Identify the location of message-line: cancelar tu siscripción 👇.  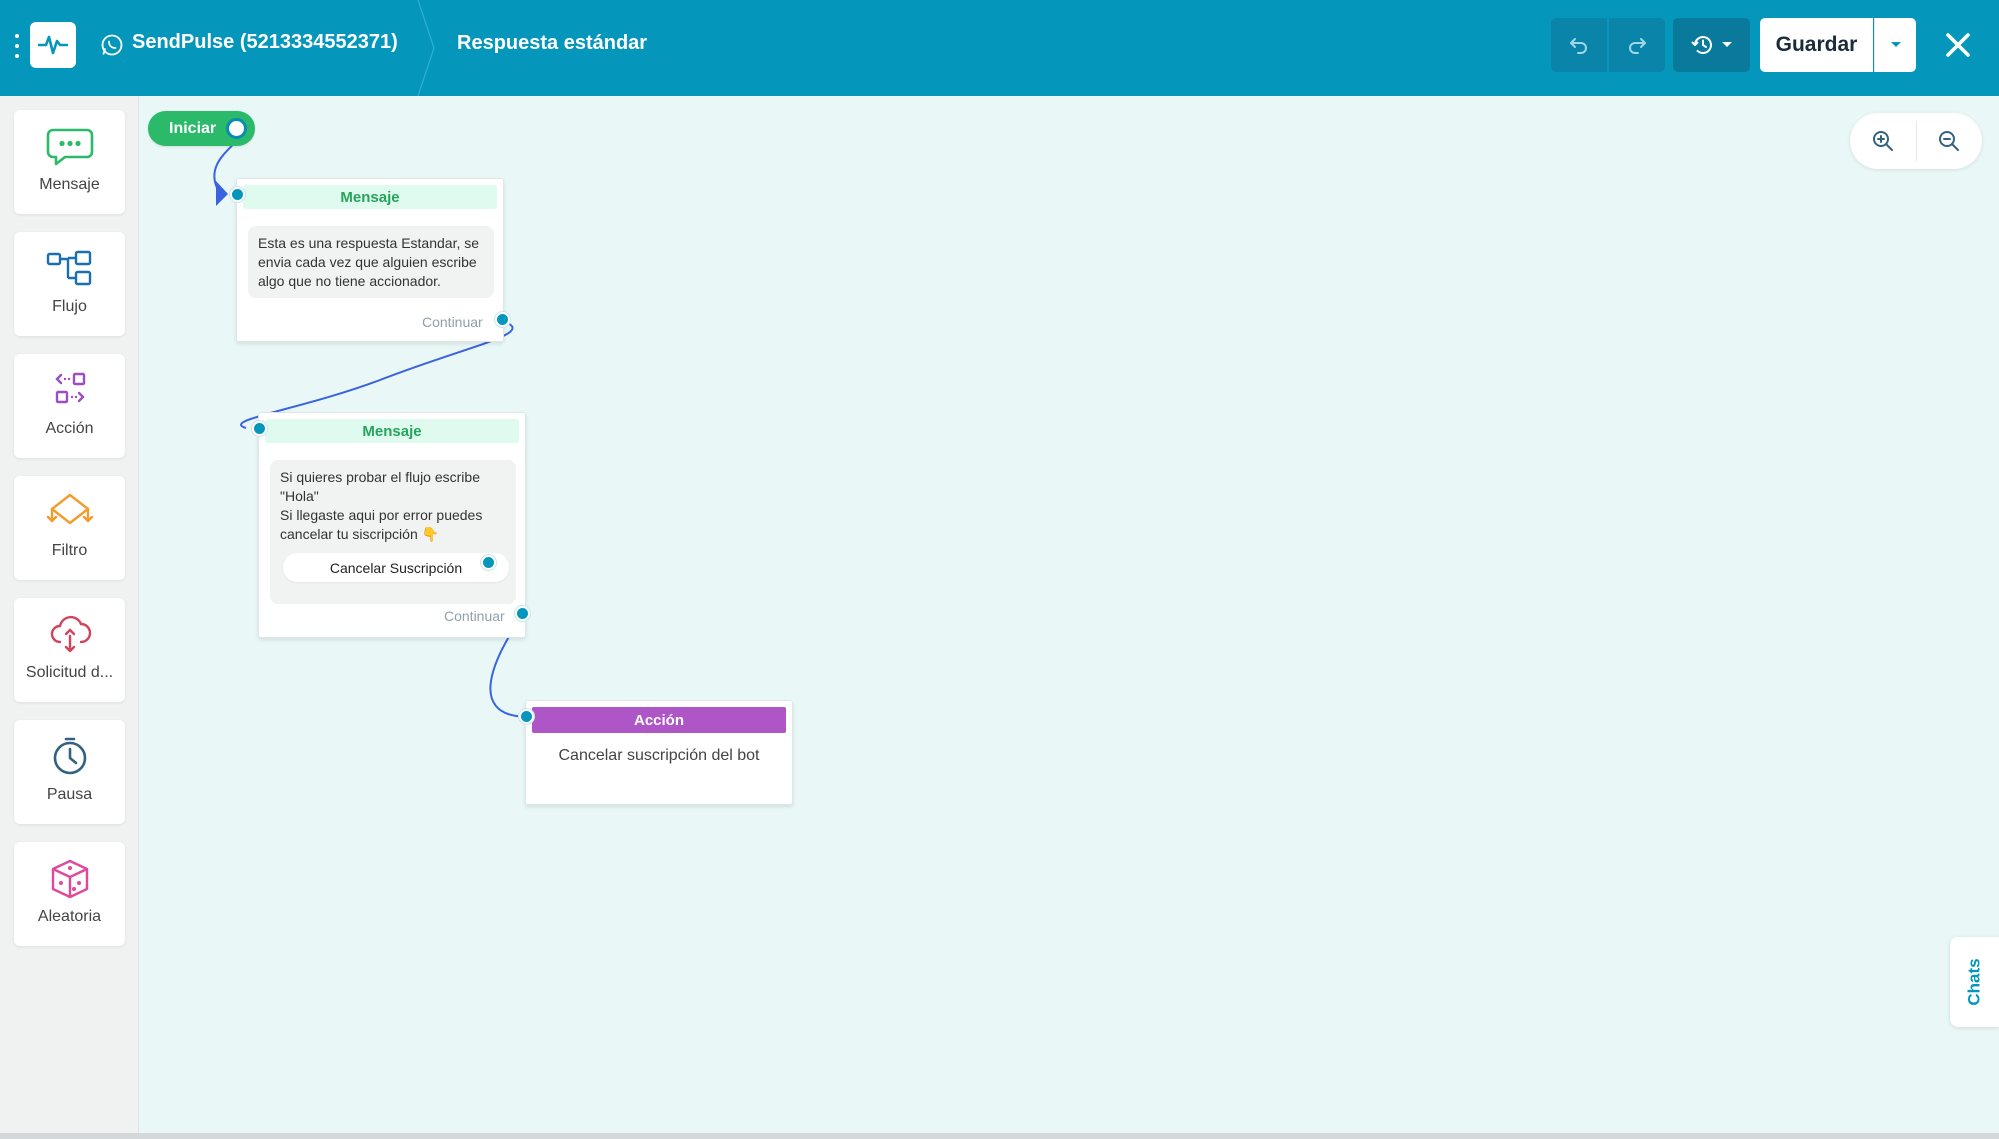
(360, 534).